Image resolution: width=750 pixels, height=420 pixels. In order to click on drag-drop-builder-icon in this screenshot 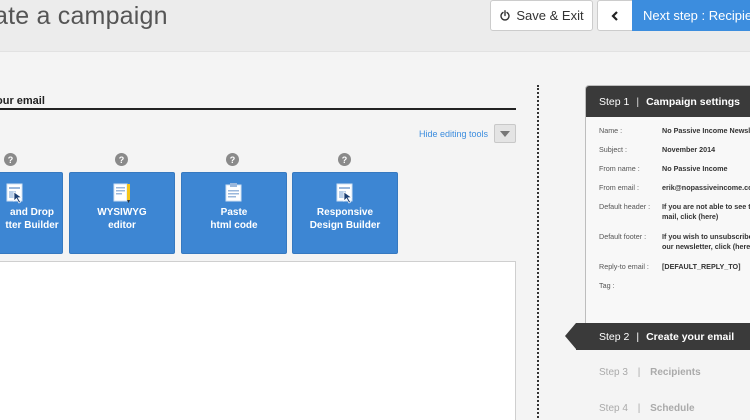, I will do `click(14, 193)`.